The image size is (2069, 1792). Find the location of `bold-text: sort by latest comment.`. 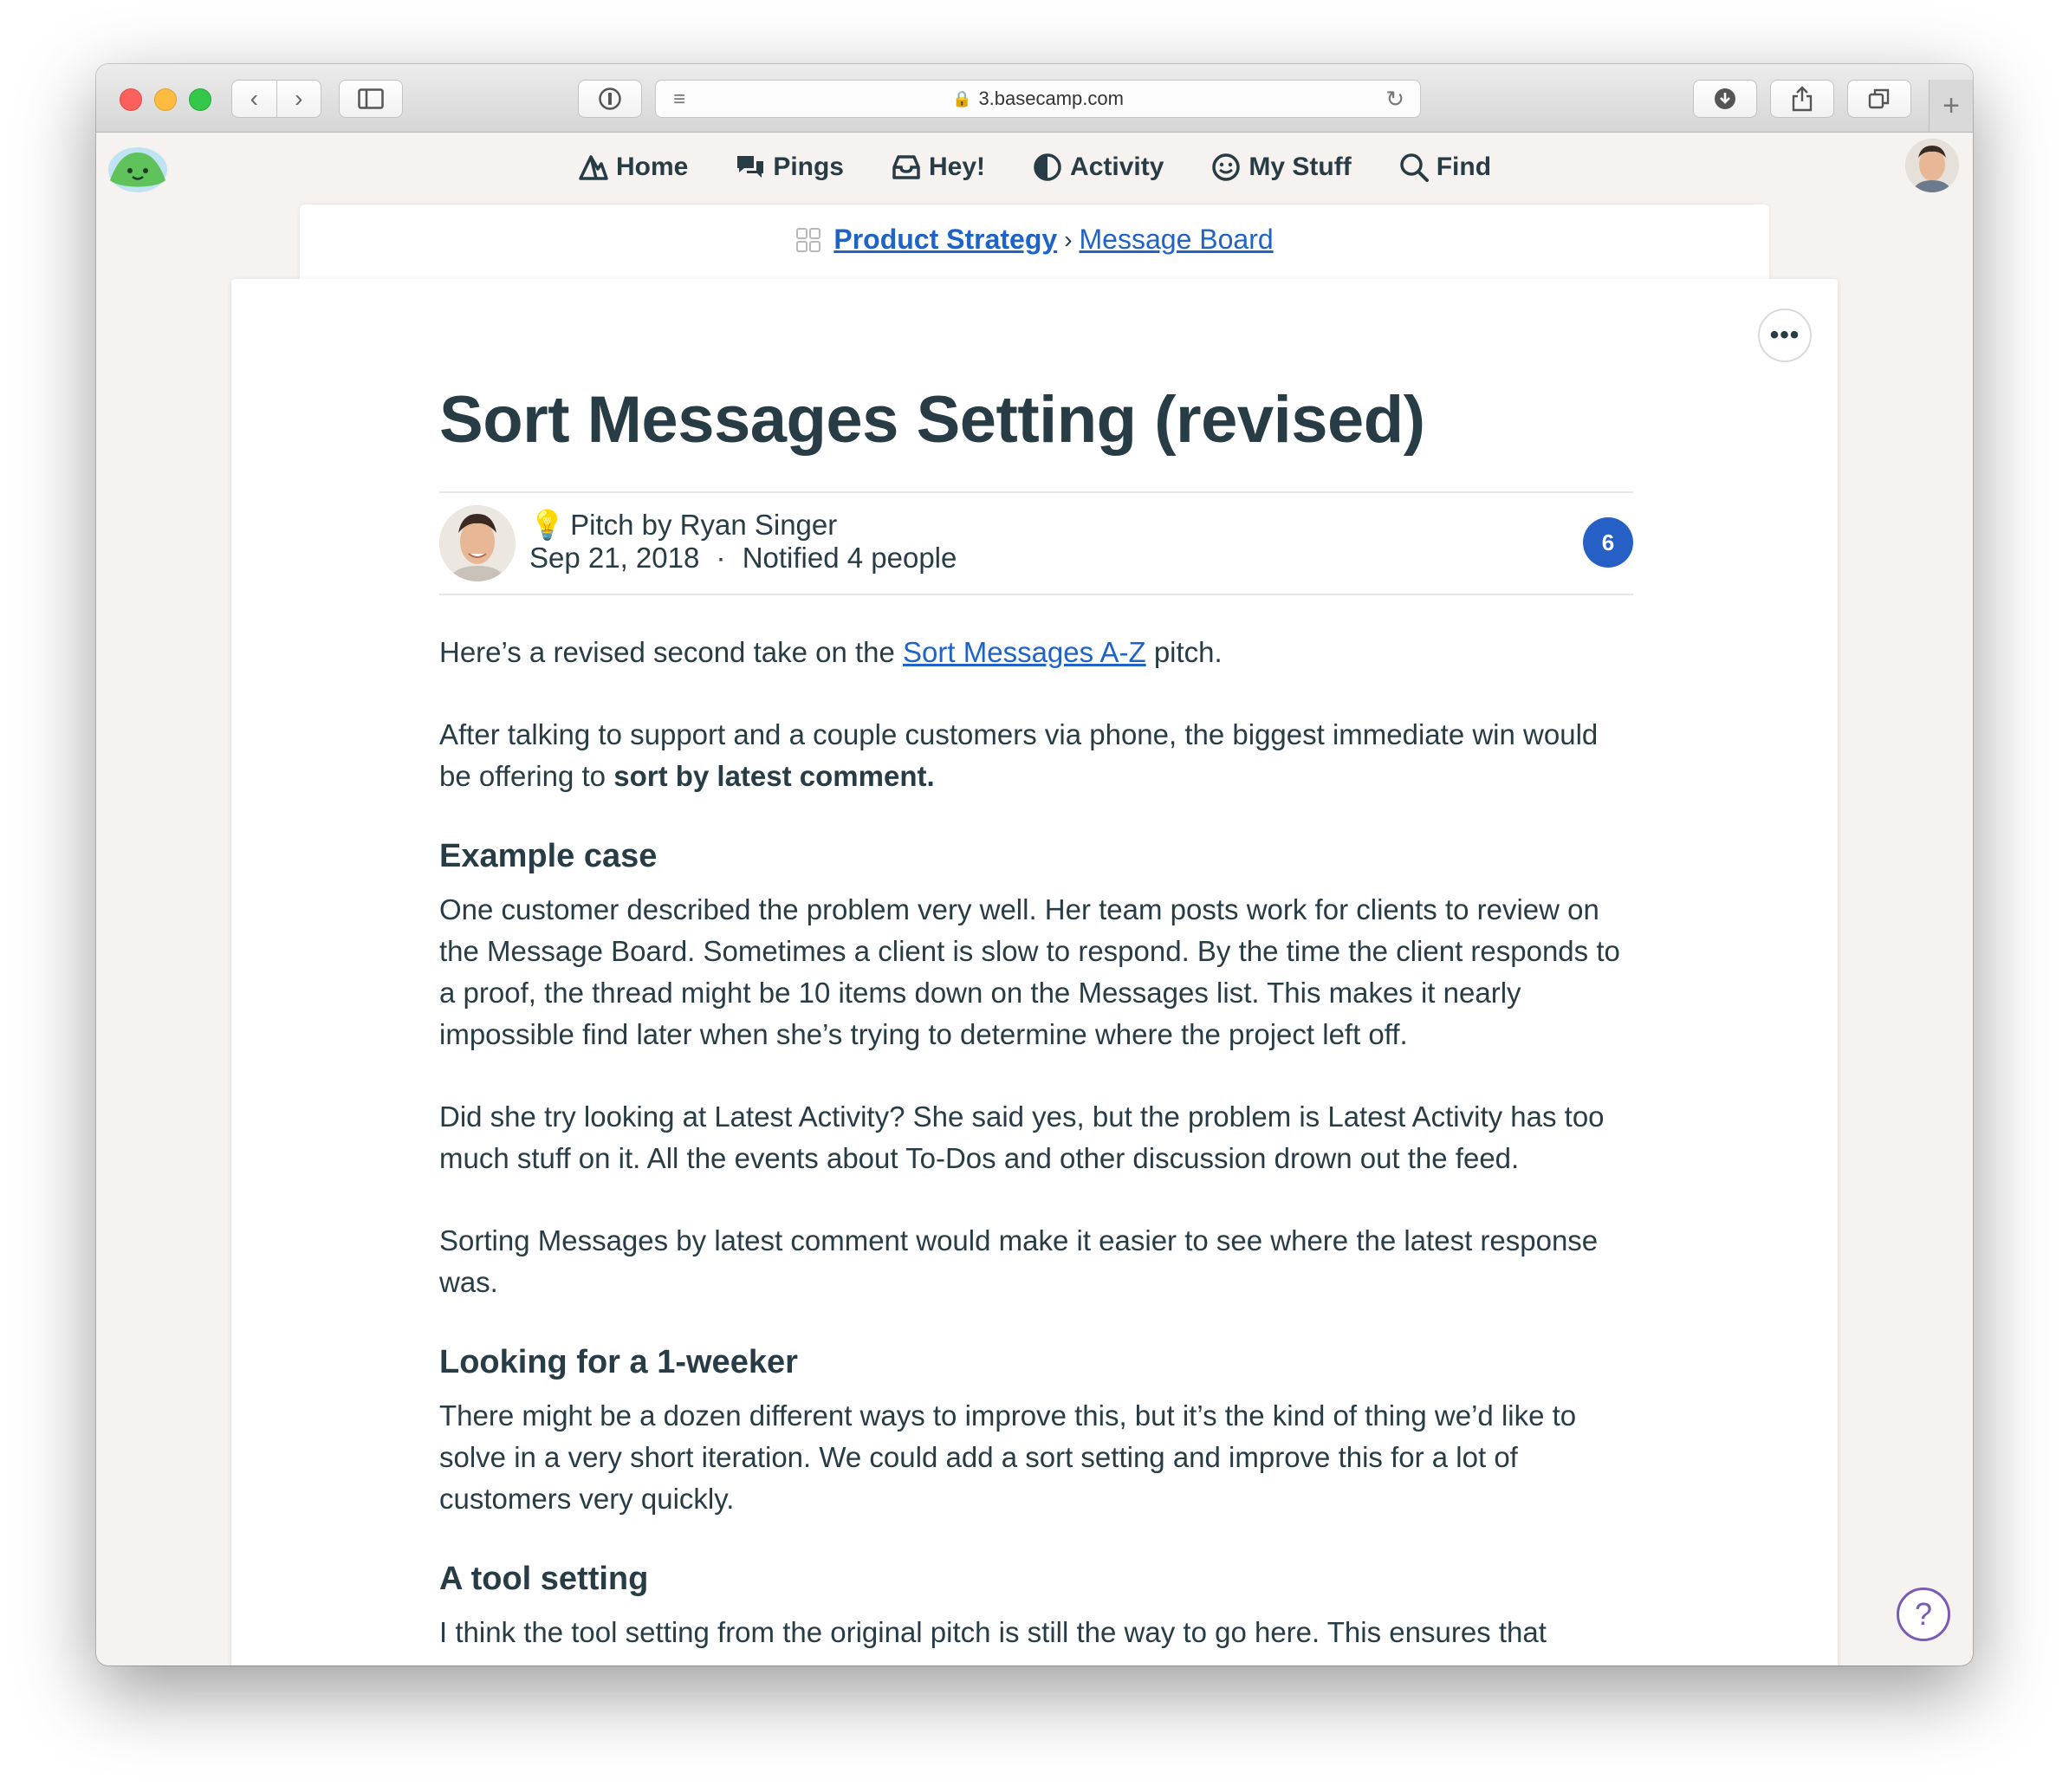

bold-text: sort by latest comment. is located at coordinates (774, 776).